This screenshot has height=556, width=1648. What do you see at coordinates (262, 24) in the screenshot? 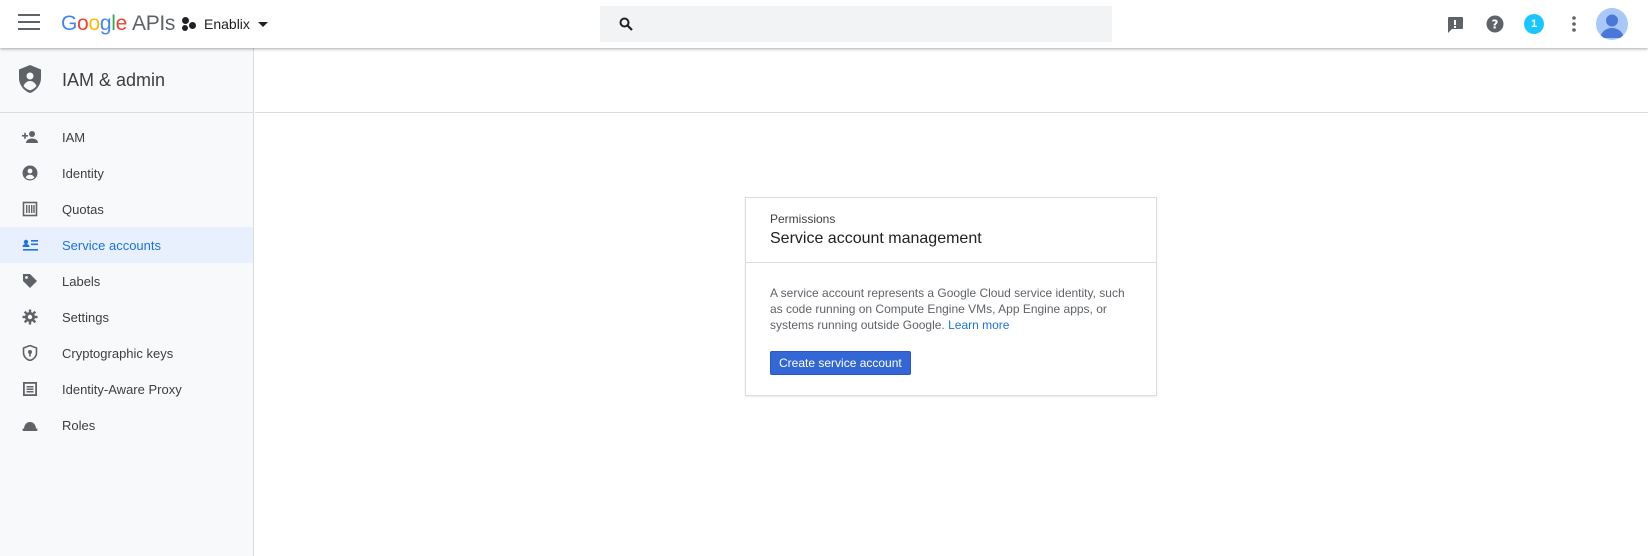
I see `chevron-down-icon` at bounding box center [262, 24].